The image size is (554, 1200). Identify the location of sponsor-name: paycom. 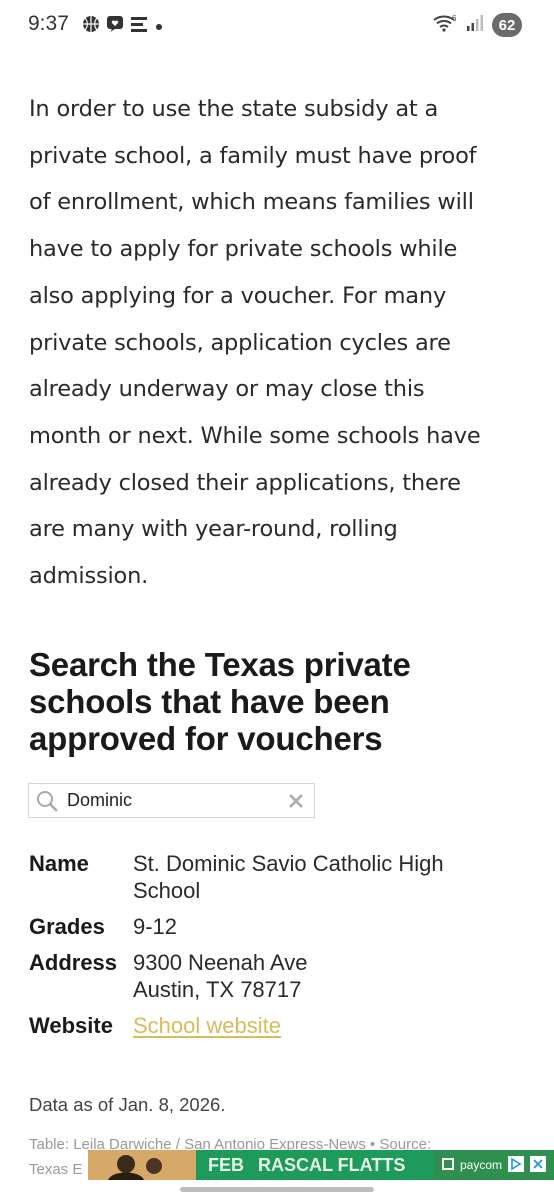
(481, 1165).